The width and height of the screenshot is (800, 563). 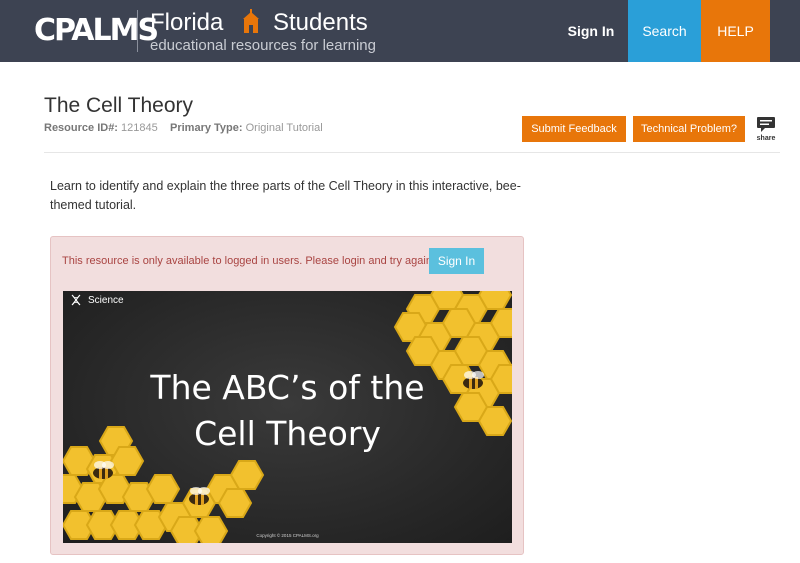 I want to click on submit-feedback-button: Submit Feedback, so click(x=574, y=129).